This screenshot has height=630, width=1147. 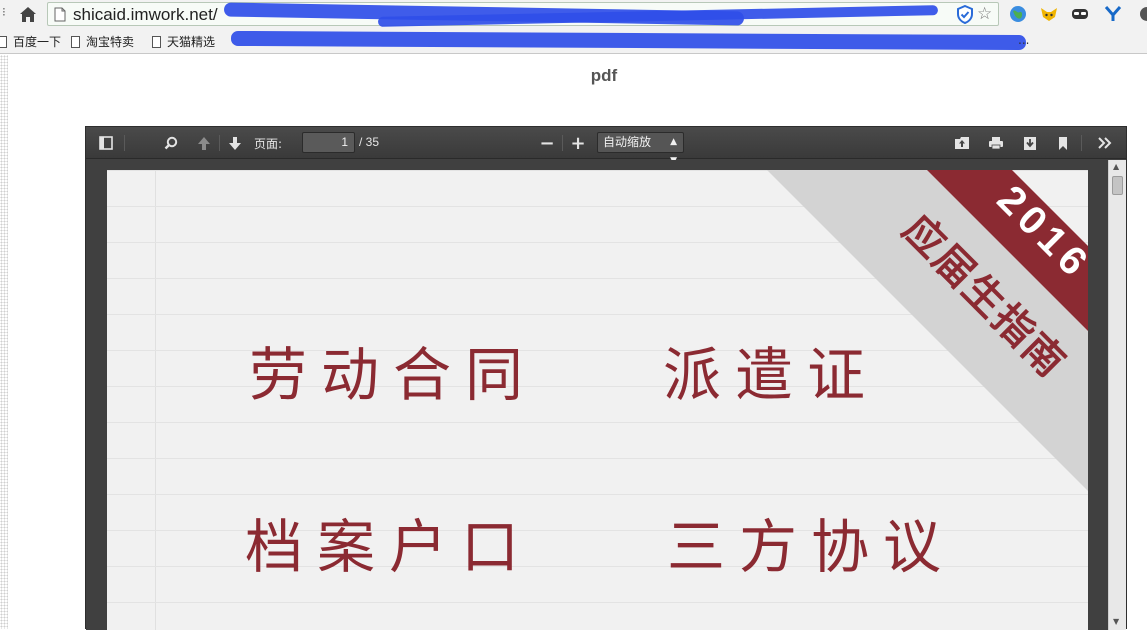 I want to click on document-item-text: 派遣证, so click(x=771, y=375).